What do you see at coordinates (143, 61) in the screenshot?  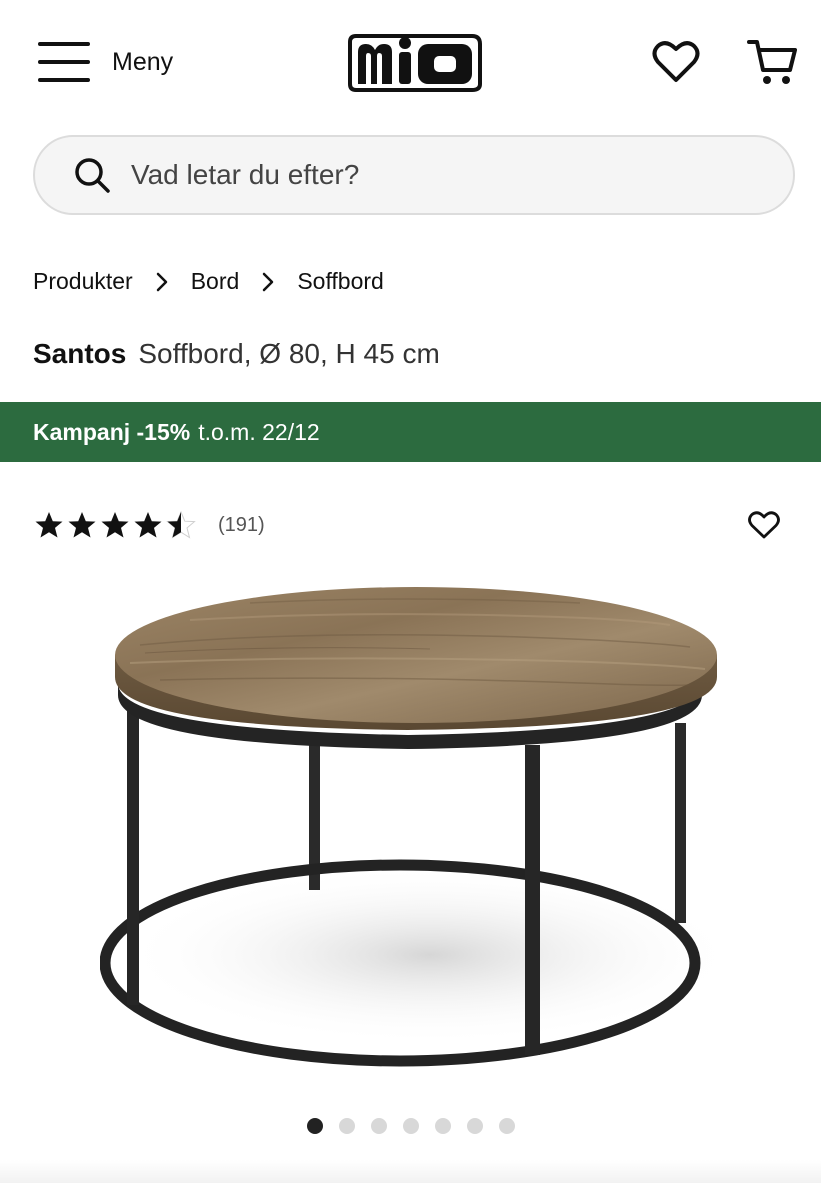 I see `menu-label: Meny` at bounding box center [143, 61].